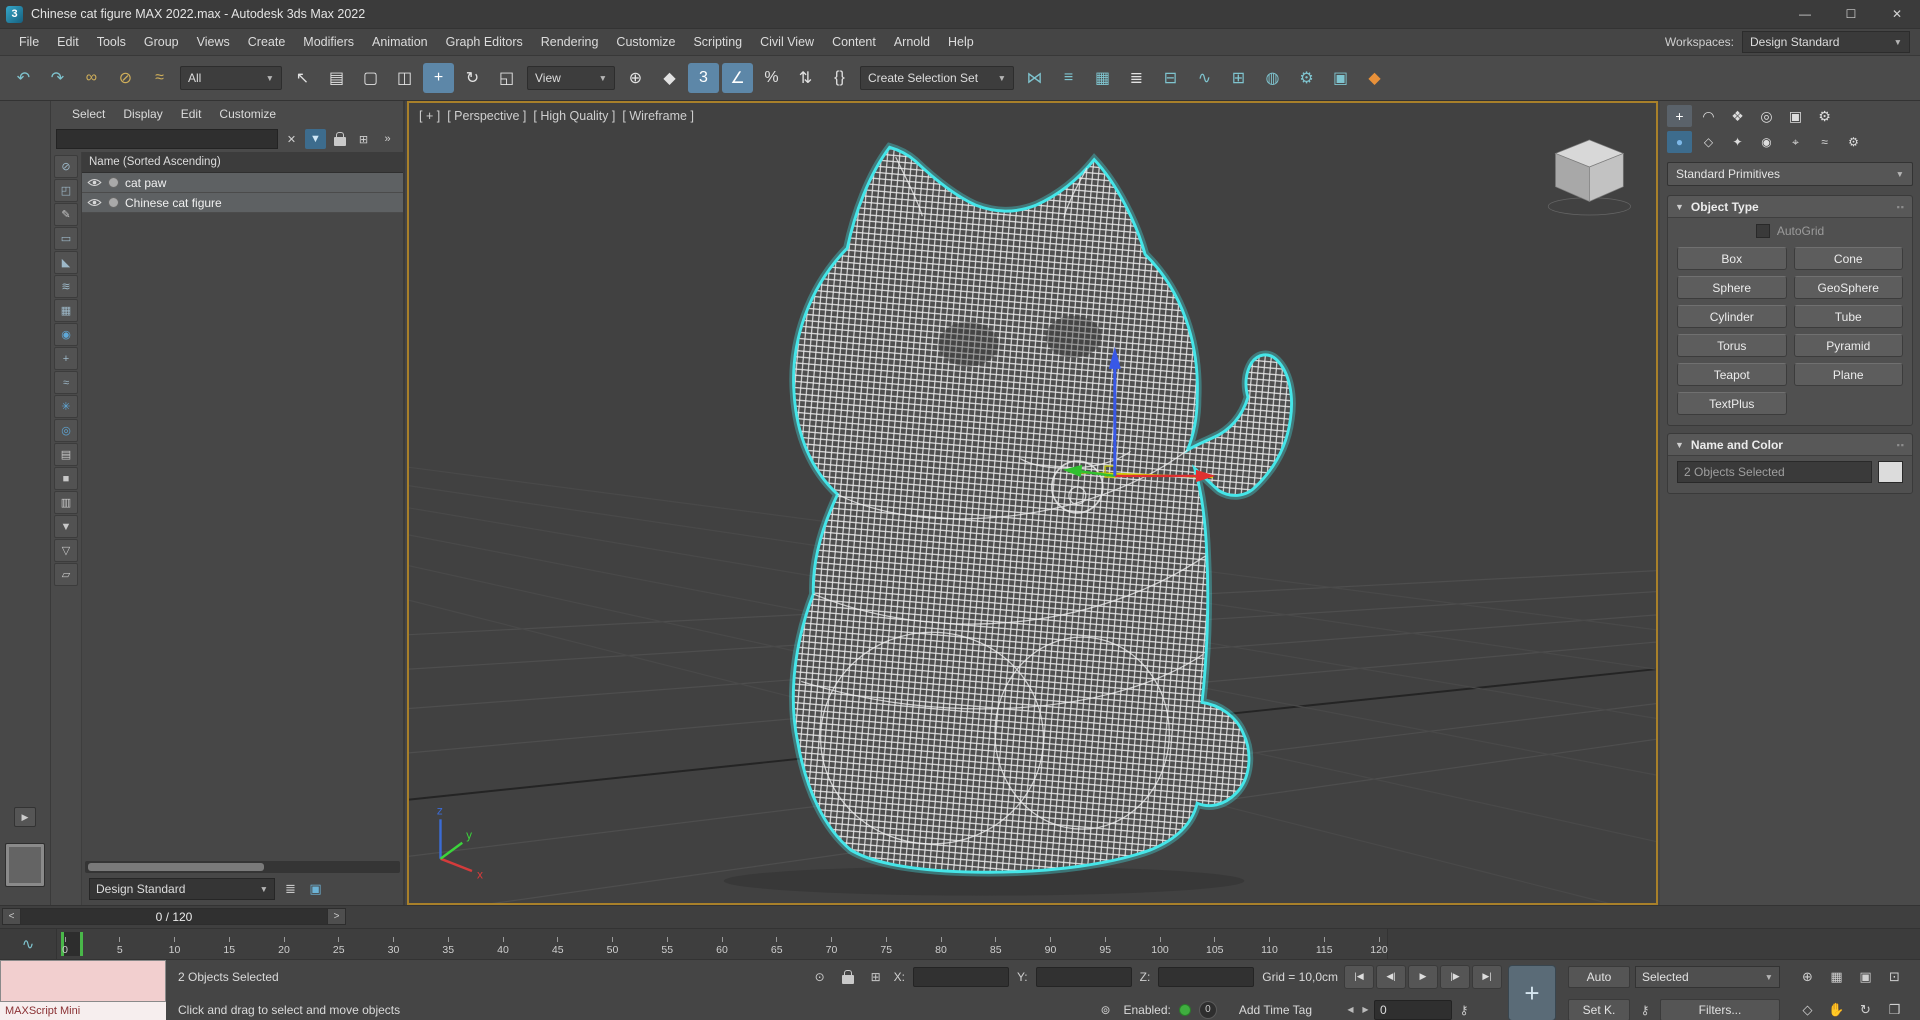  I want to click on select-and-link-icon: ∞, so click(91, 78).